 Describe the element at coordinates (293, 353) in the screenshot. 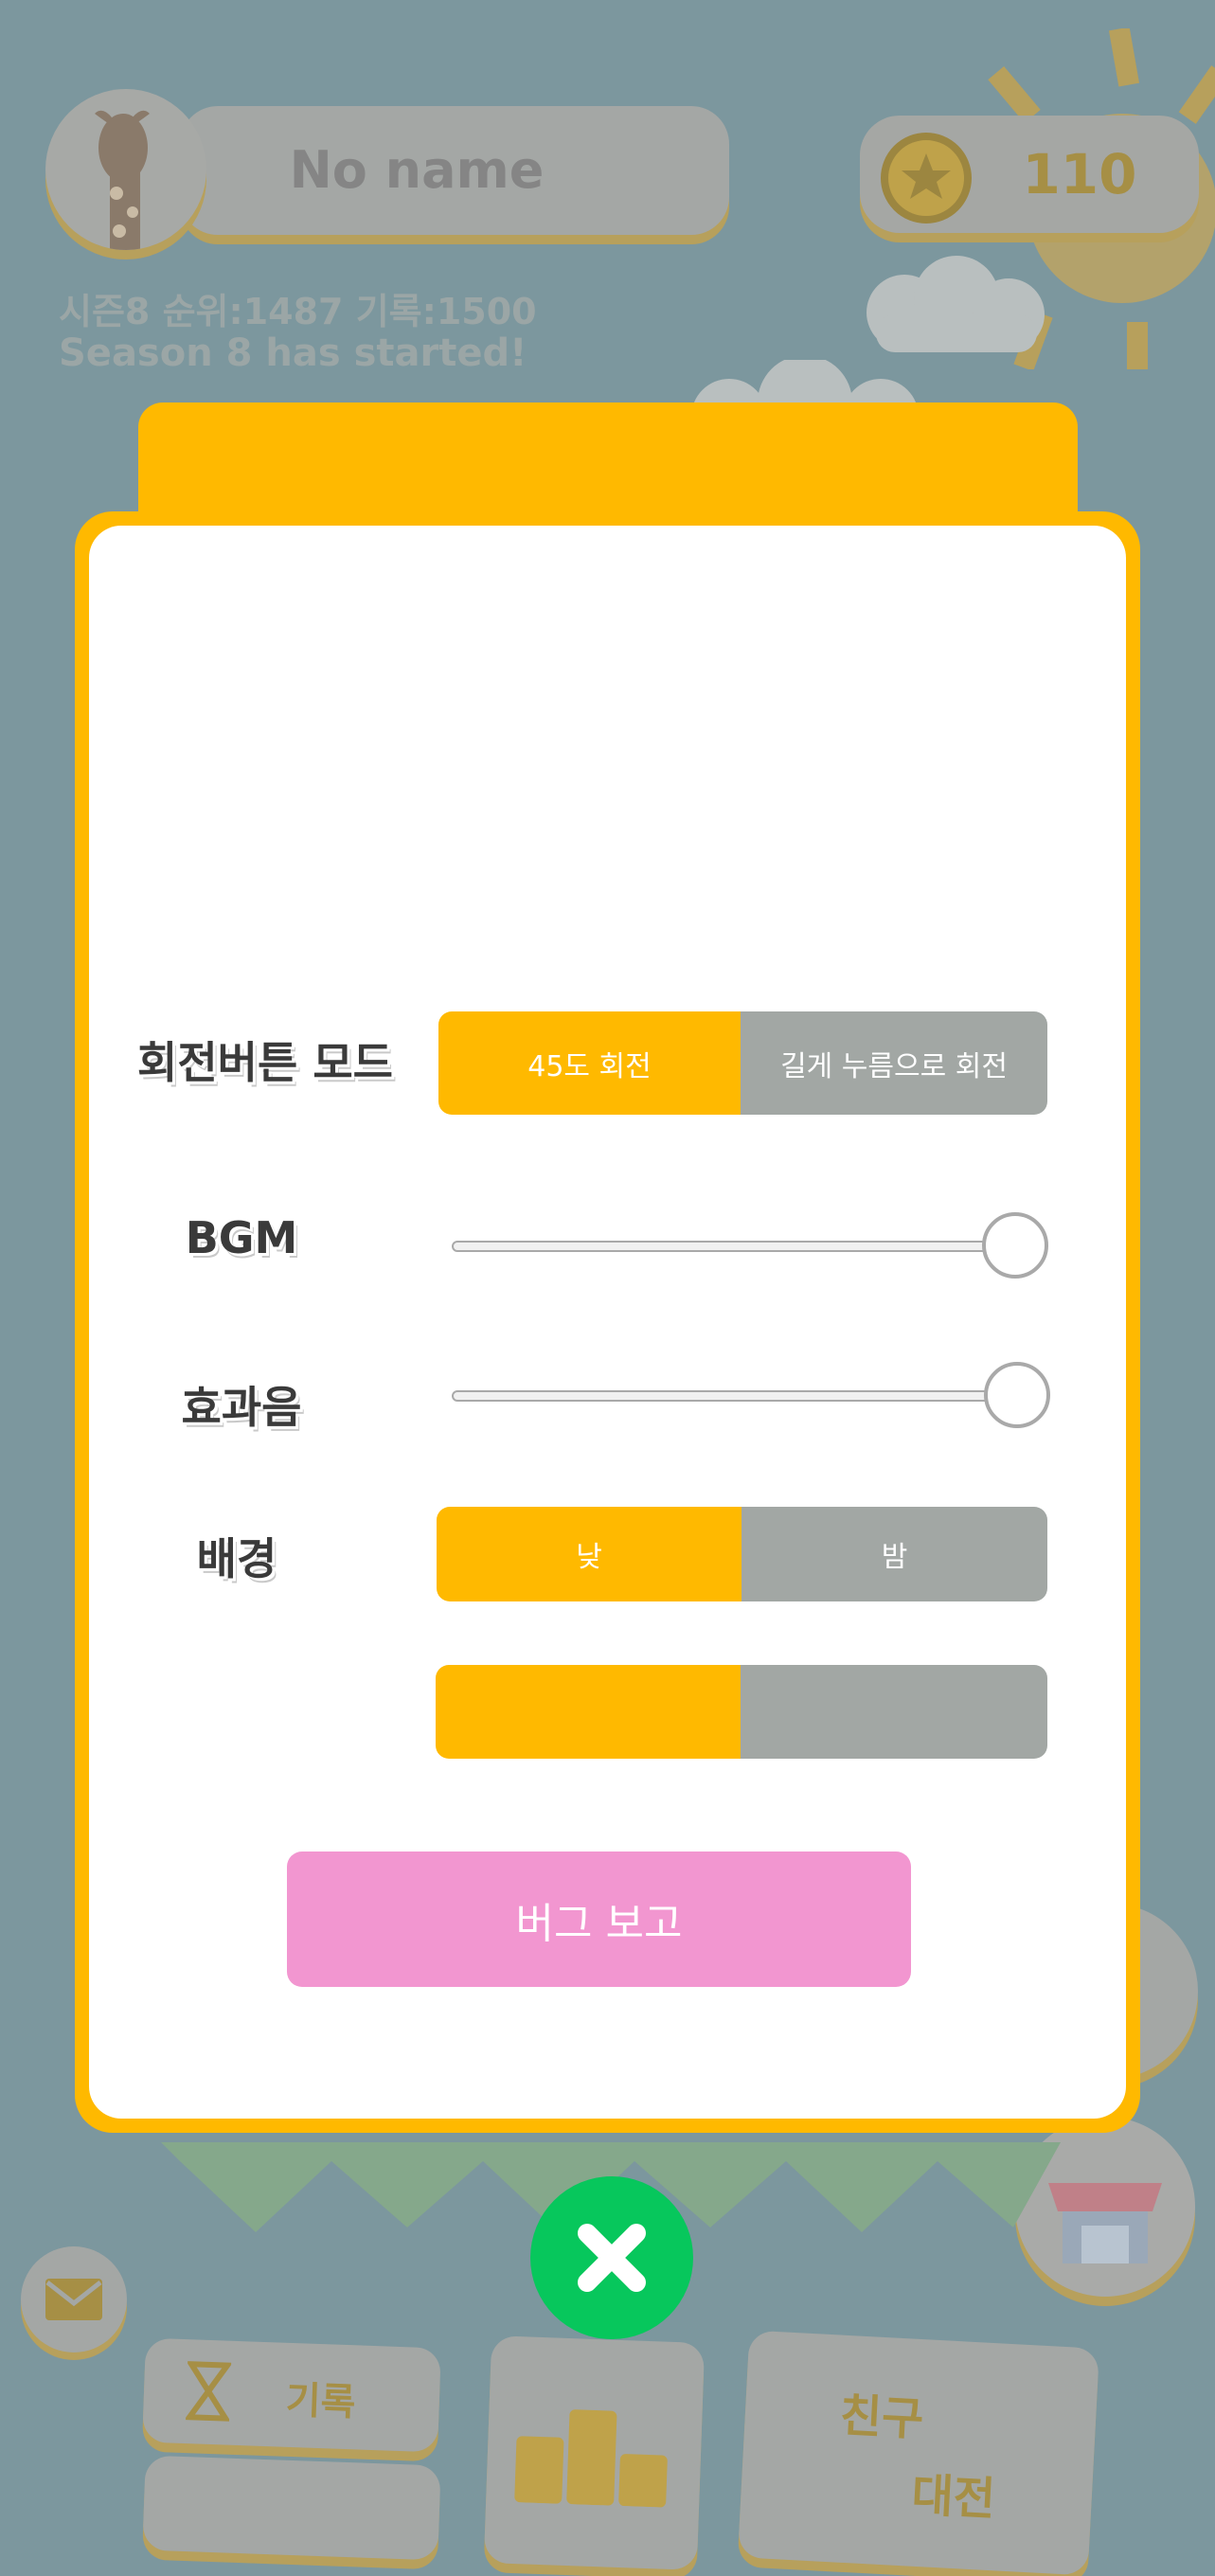

I see `season-message: Season 8 has started!` at that location.